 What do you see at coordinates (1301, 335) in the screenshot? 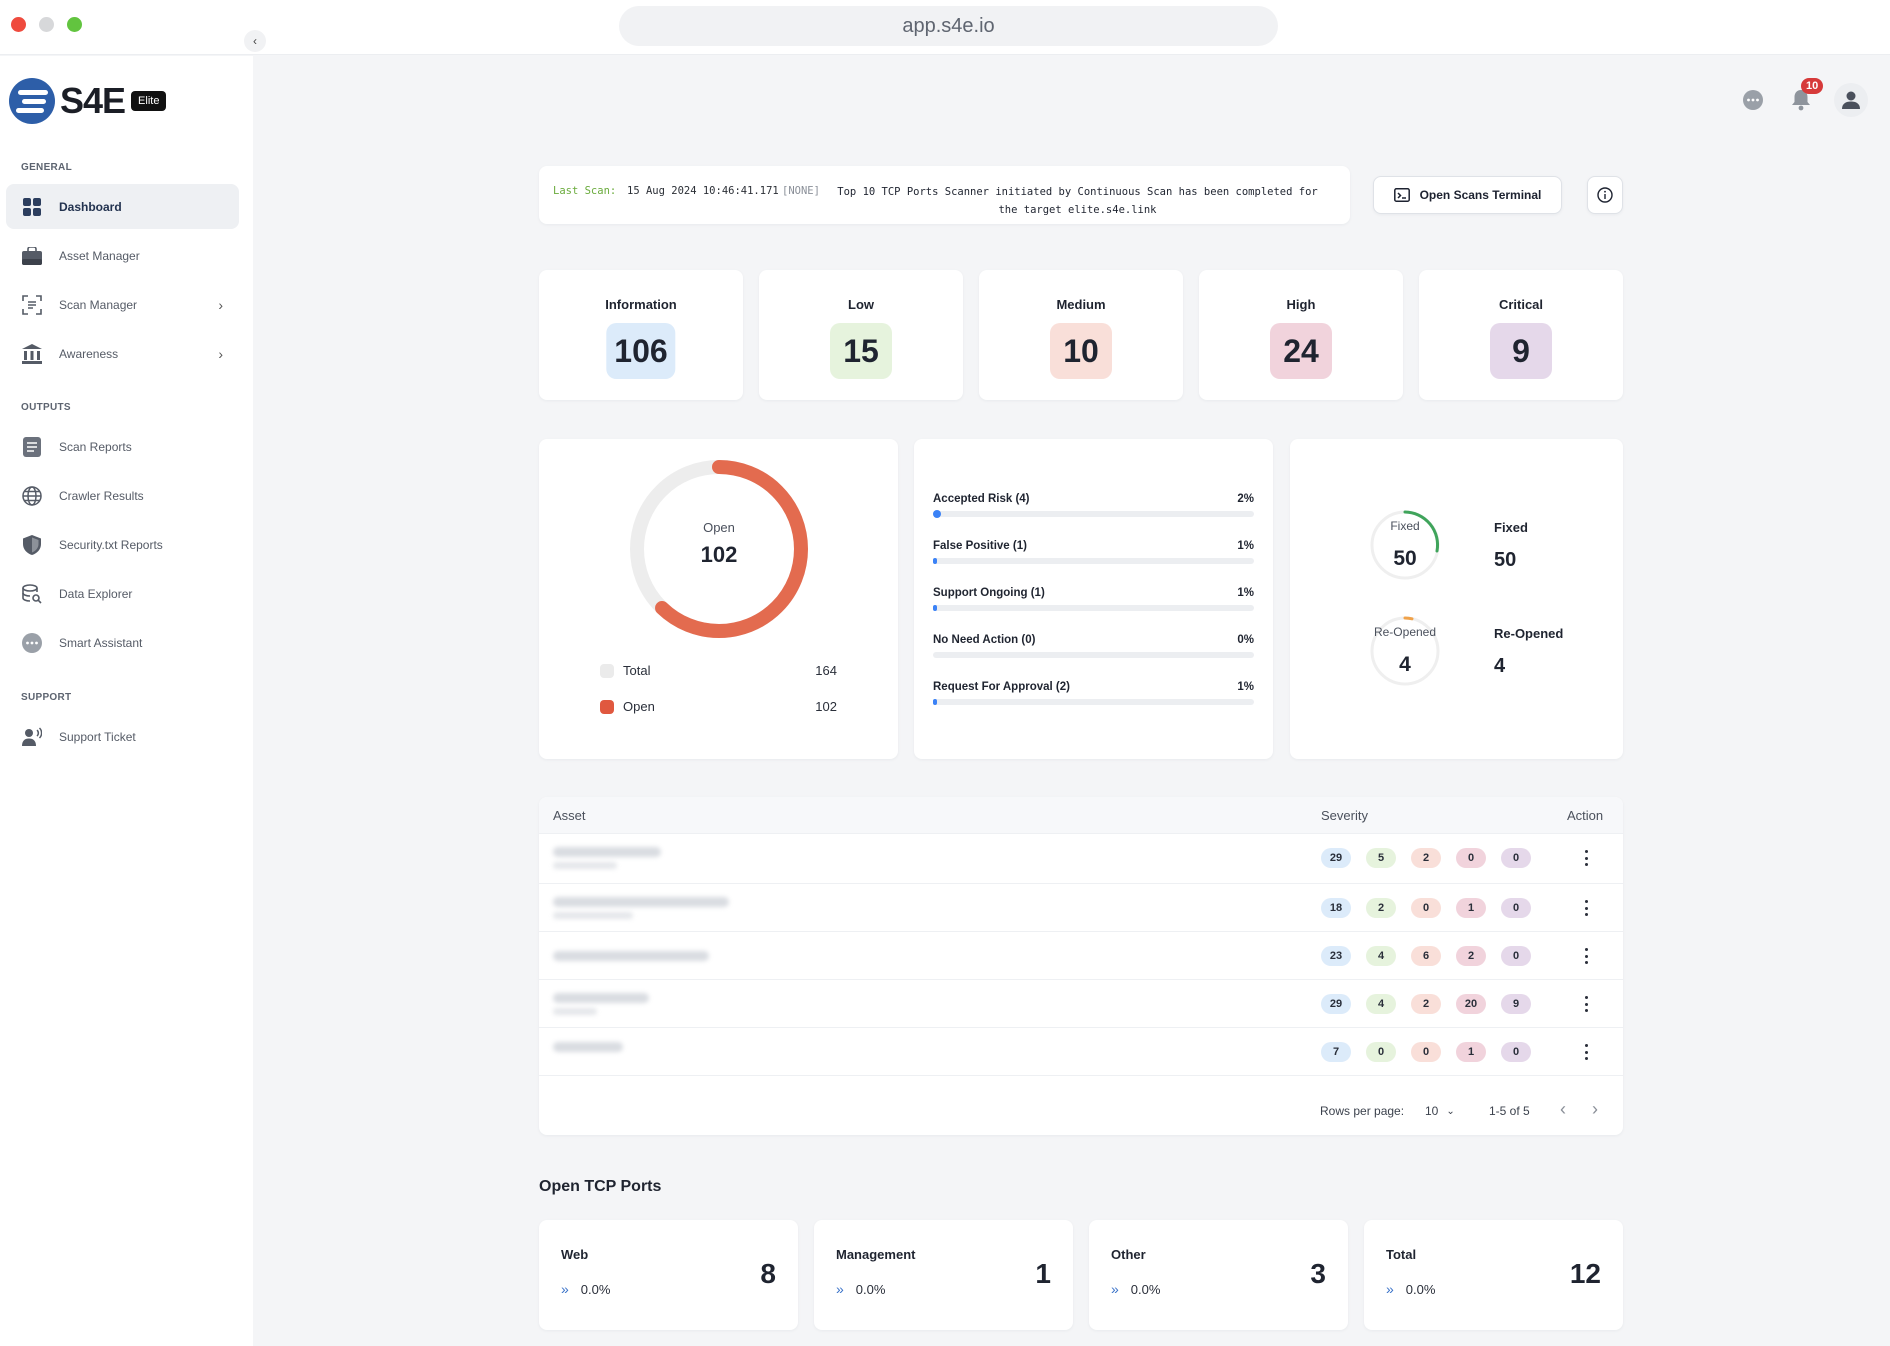
I see `severity-card-high: High 24` at bounding box center [1301, 335].